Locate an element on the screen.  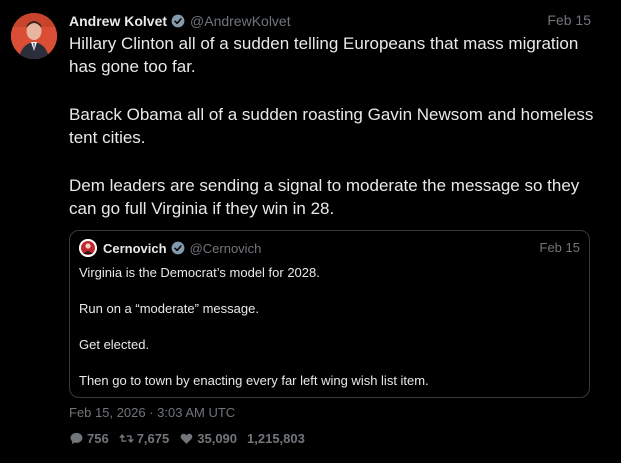
tweet-timestamp: Feb 15, 2026 · 3:03 AM UTC is located at coordinates (152, 412).